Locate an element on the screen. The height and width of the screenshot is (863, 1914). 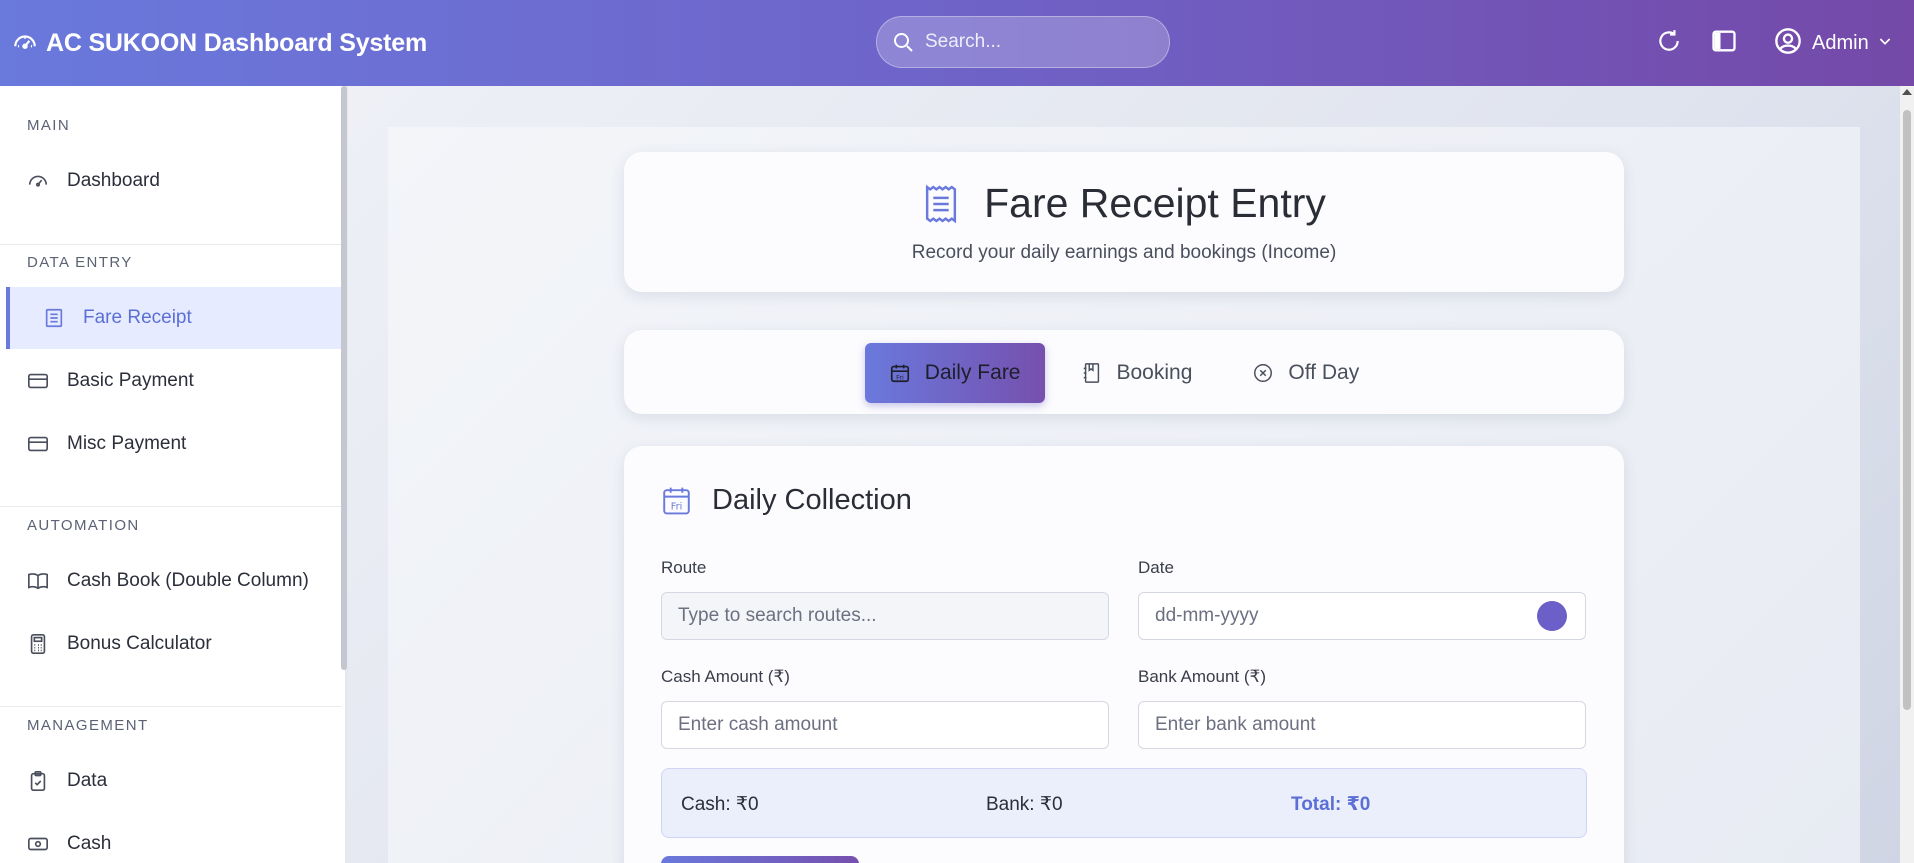
sidebar-item-dashboard: Dashboard is located at coordinates (170, 181).